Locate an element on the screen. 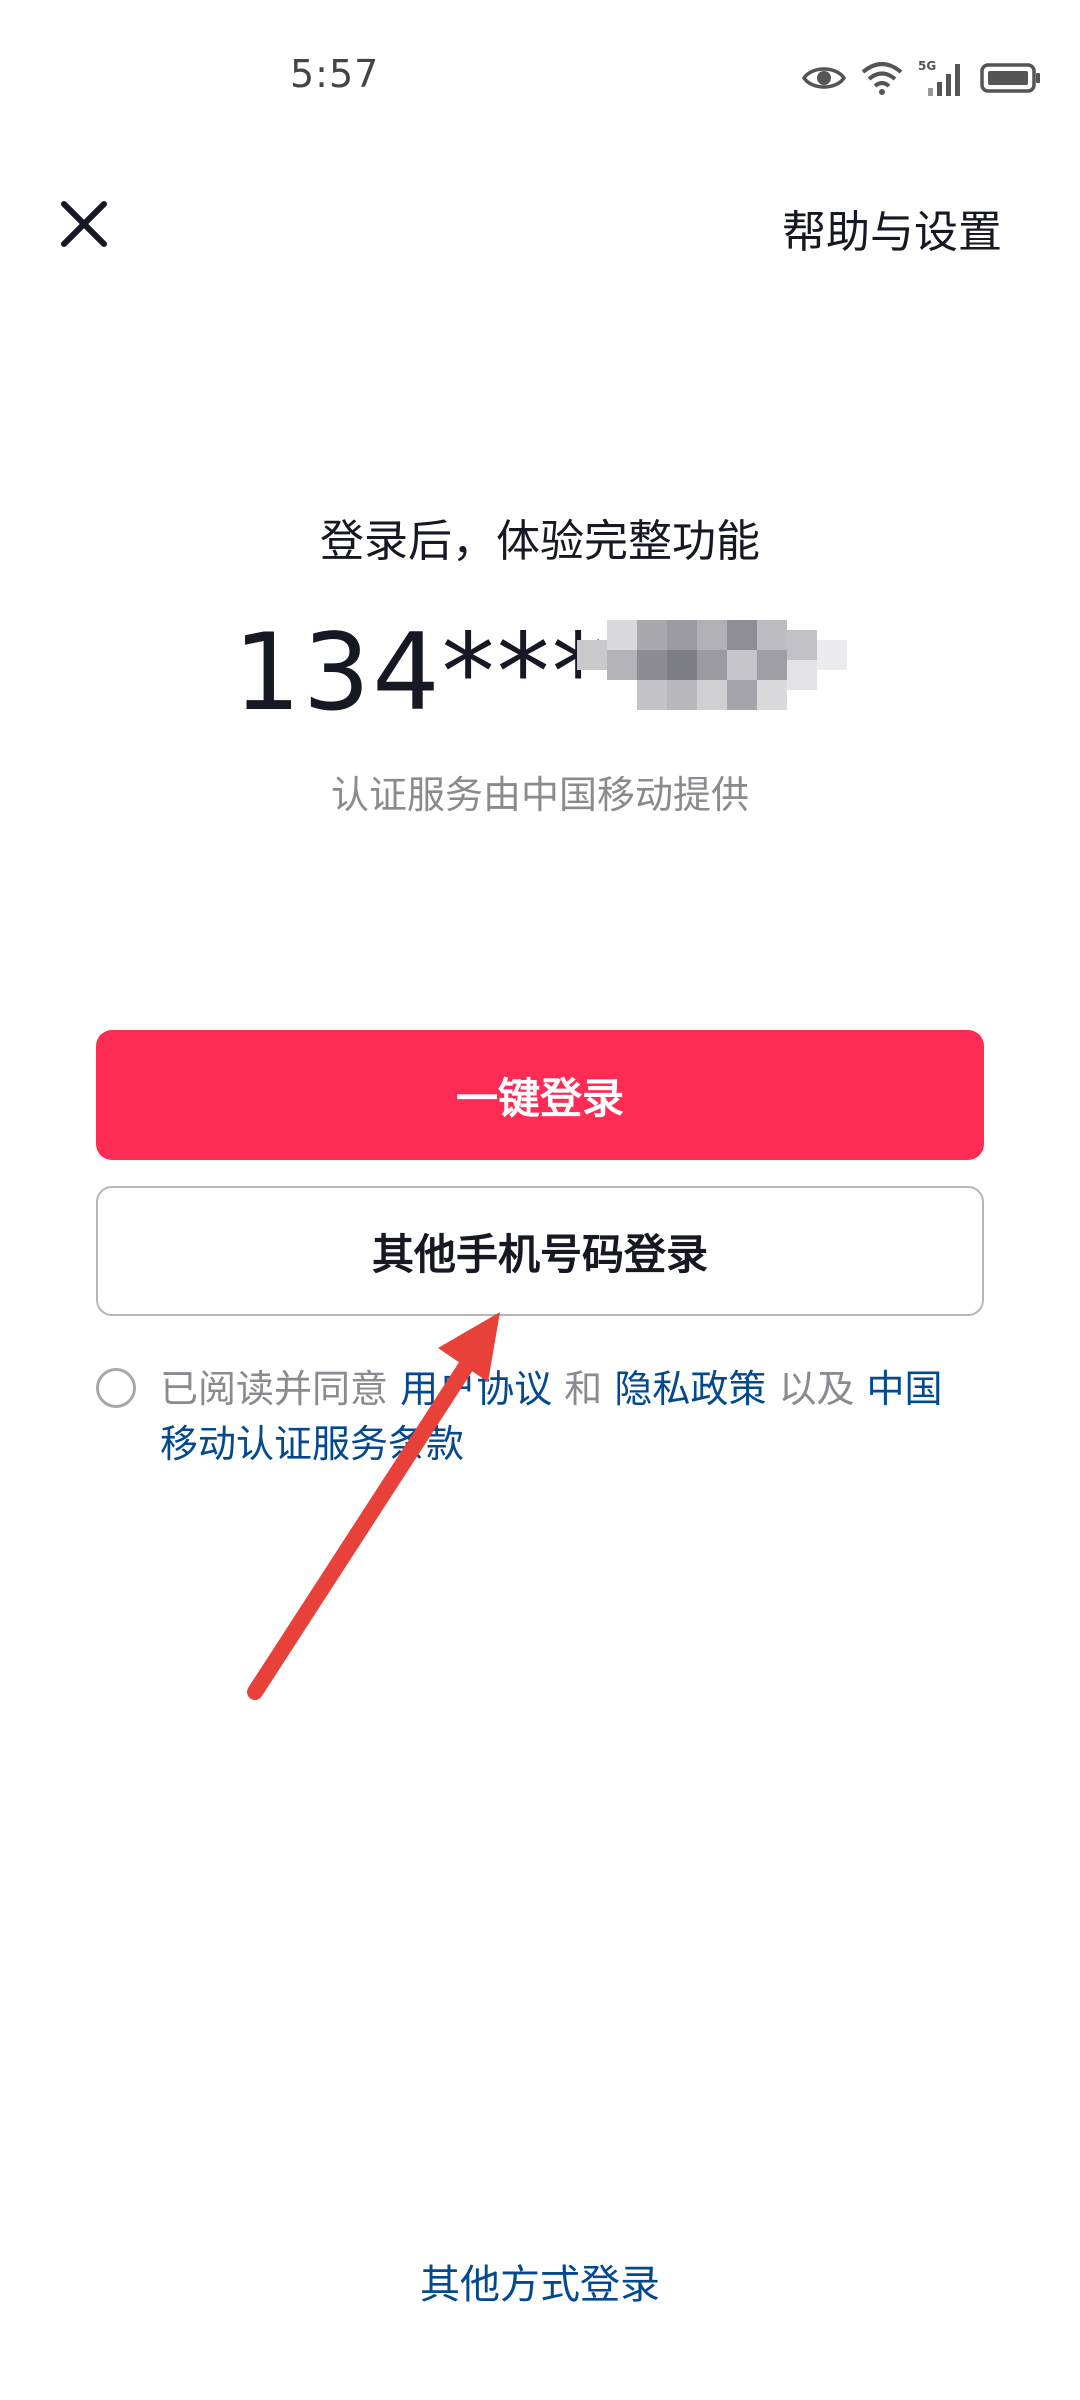 The height and width of the screenshot is (2400, 1080). agreement-prefix: 已阅读并同意 is located at coordinates (274, 1389).